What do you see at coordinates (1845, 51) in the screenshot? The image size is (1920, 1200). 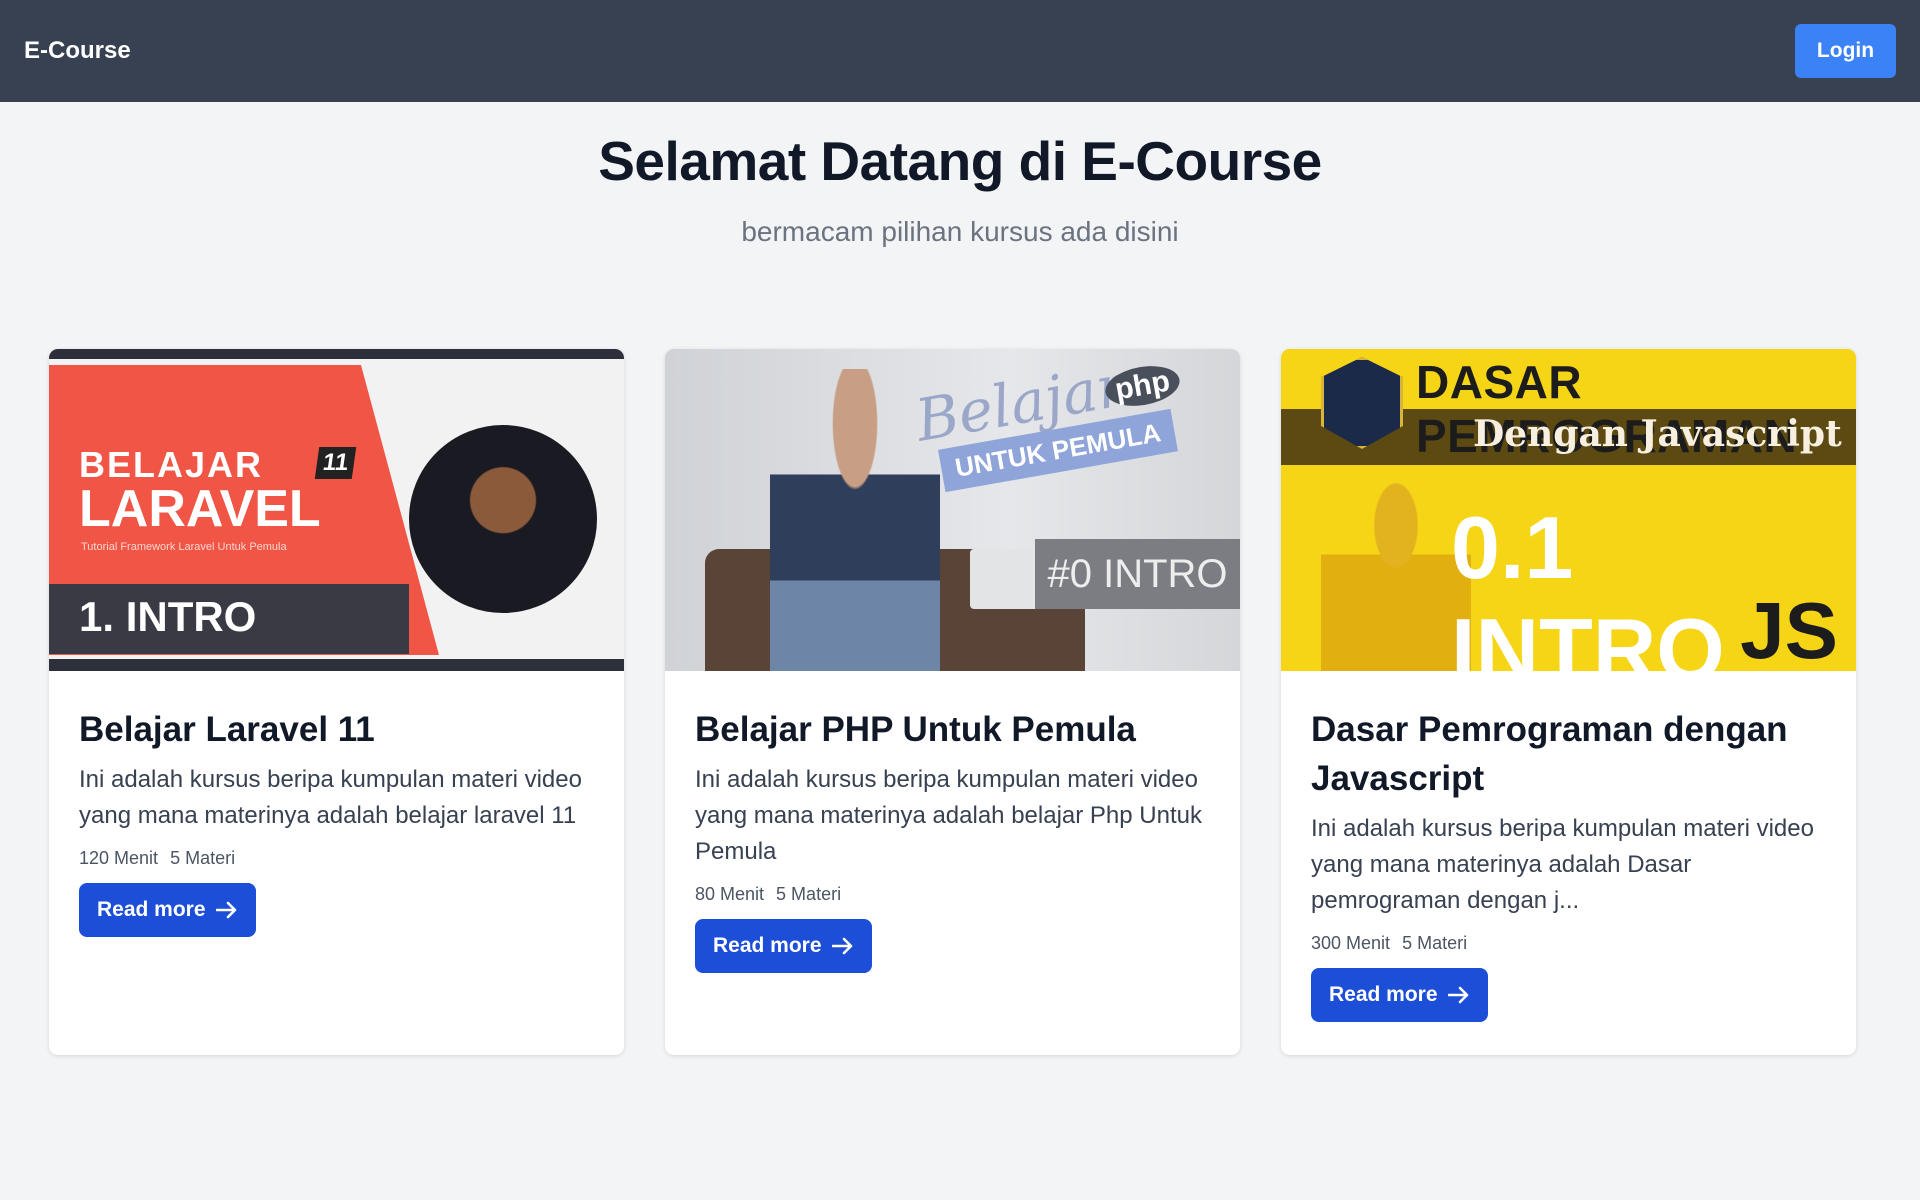 I see `login-button: Login` at bounding box center [1845, 51].